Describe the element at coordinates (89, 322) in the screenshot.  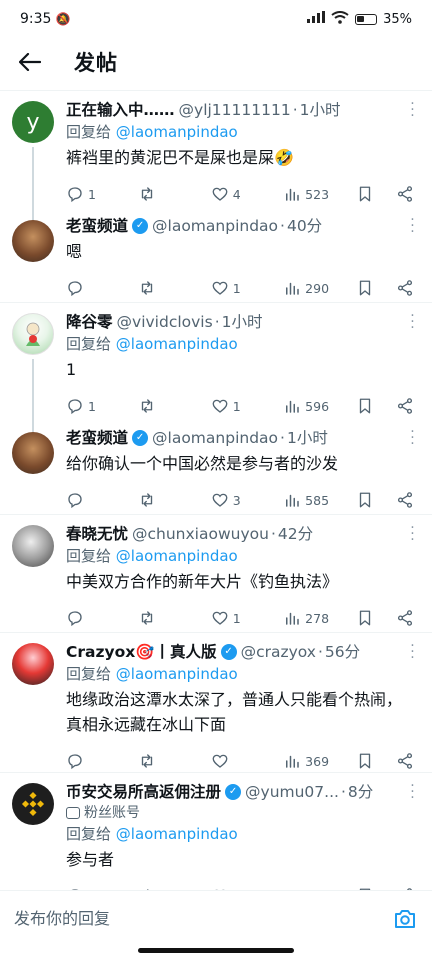
I see `author-name: 降谷零` at that location.